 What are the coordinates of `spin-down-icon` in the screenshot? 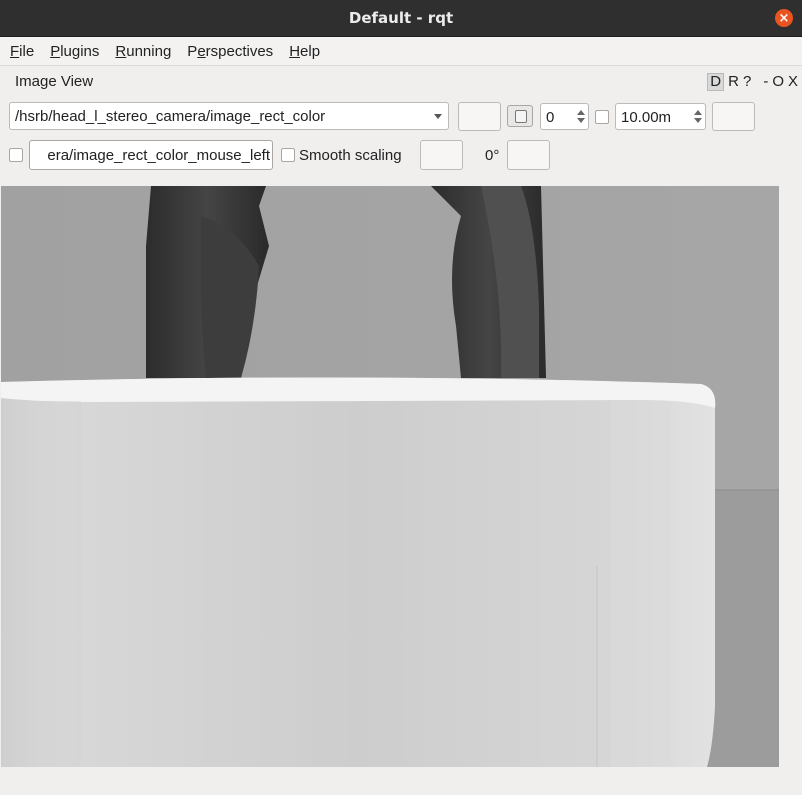 It's located at (581, 120).